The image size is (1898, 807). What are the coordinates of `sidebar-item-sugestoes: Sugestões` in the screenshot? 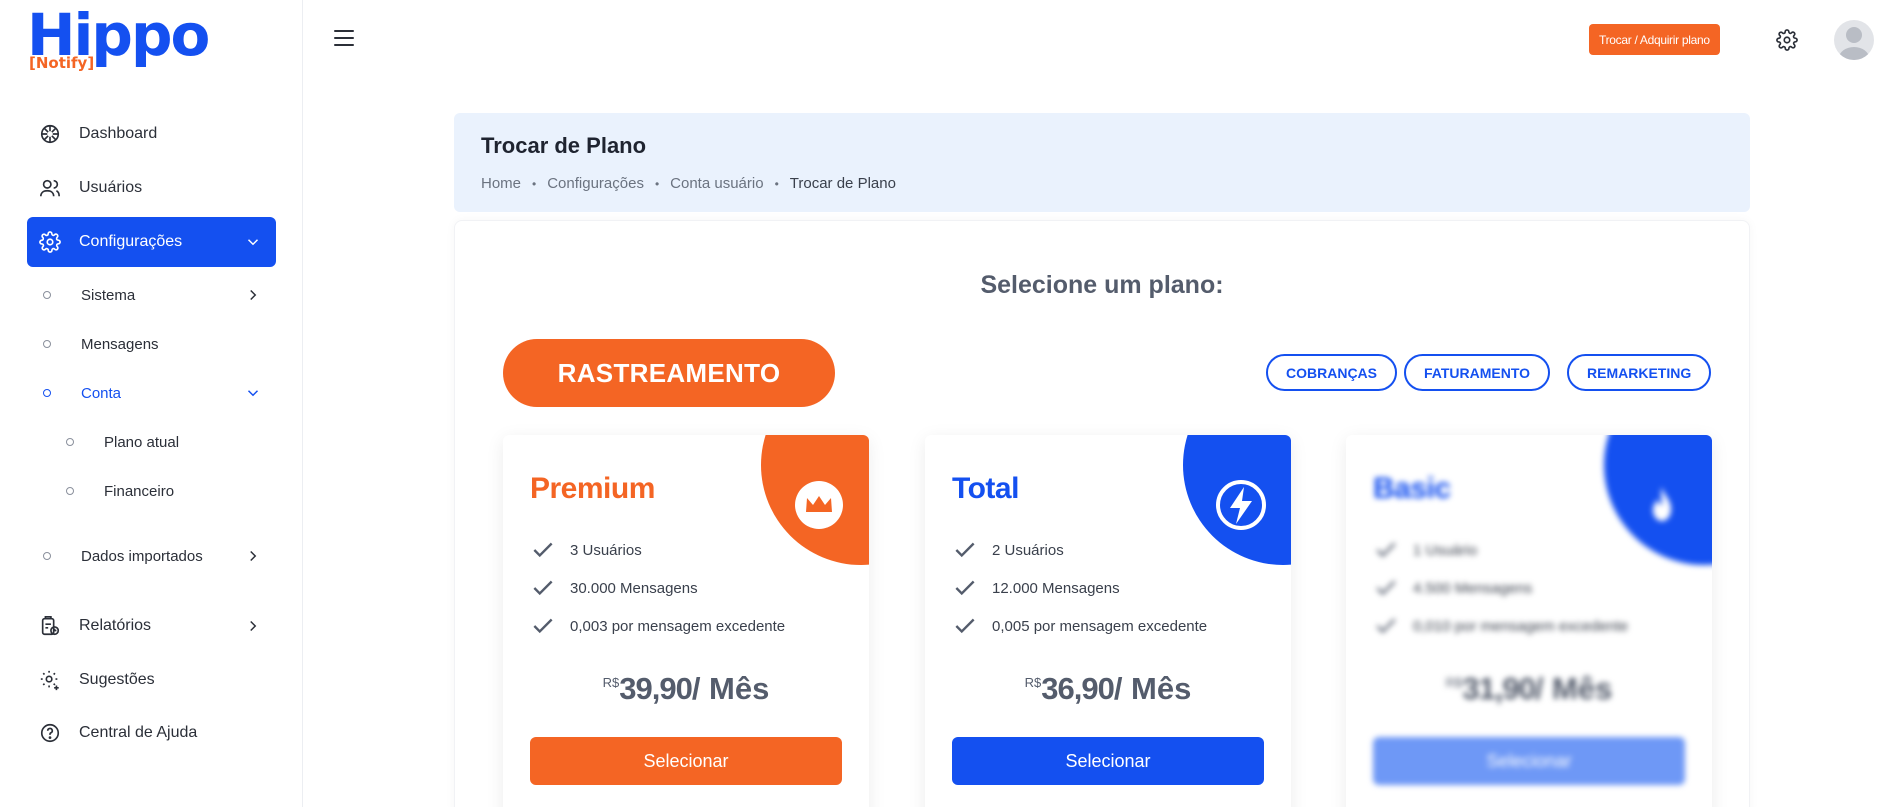 It's located at (151, 680).